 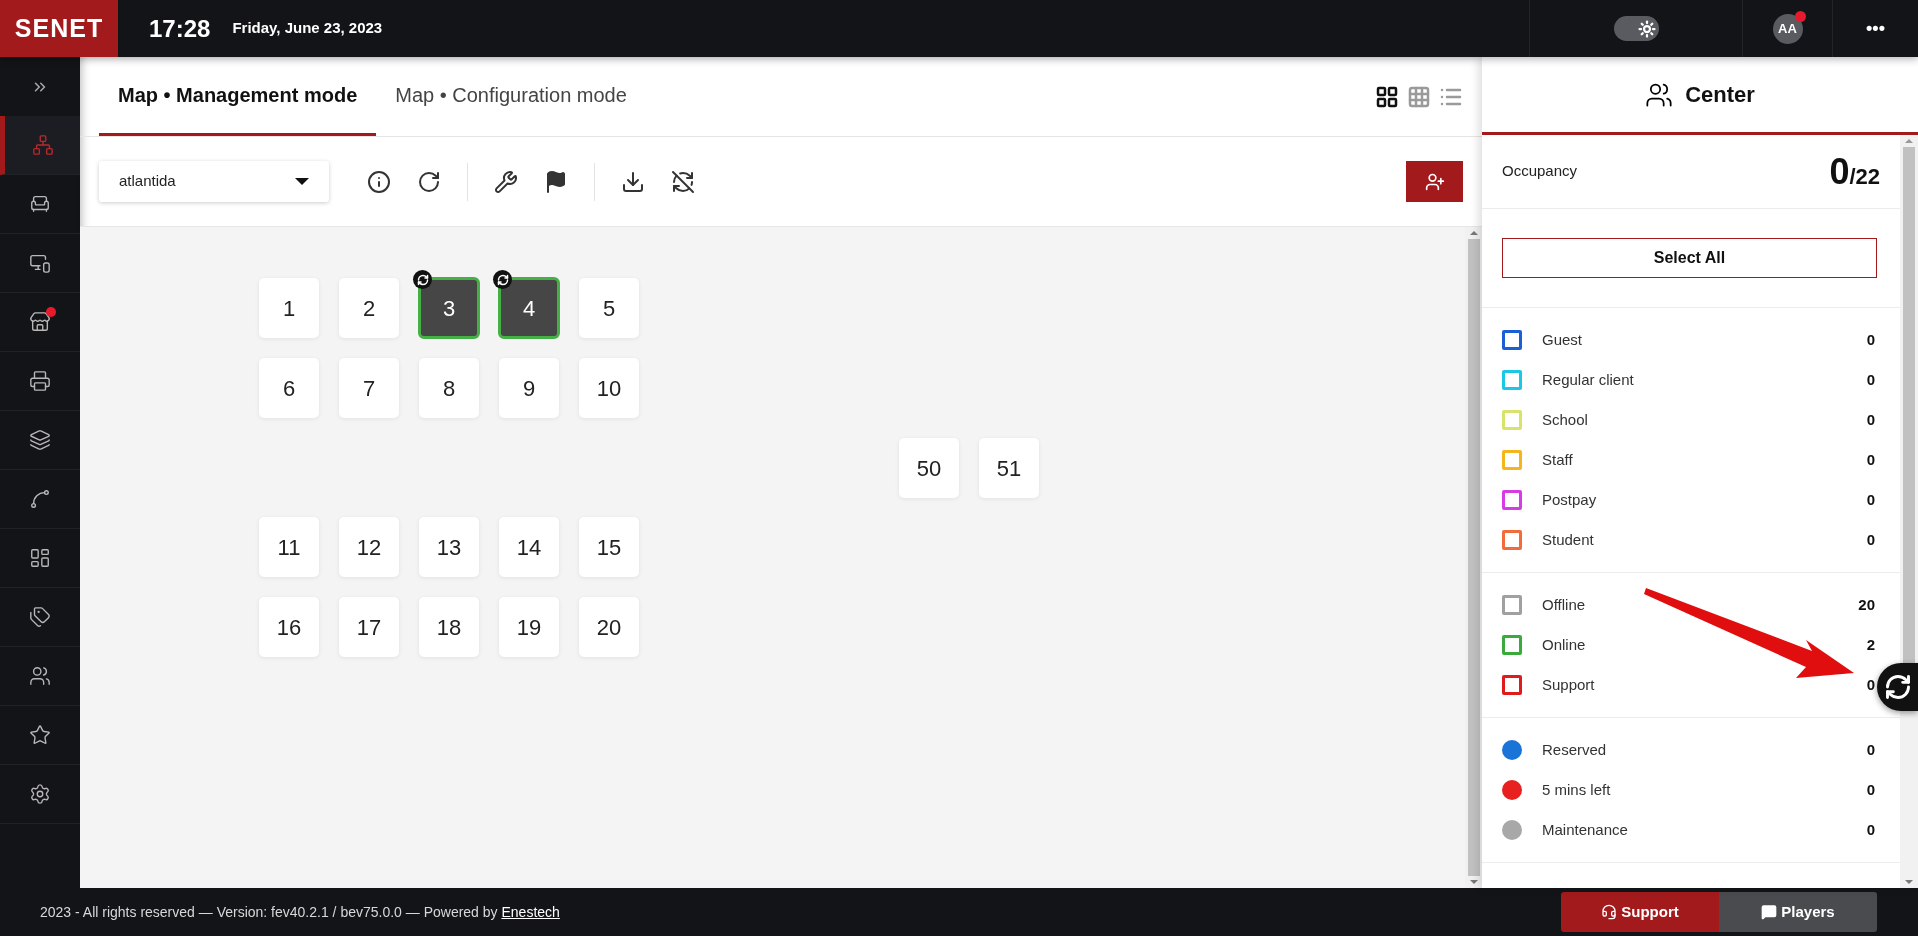 I want to click on seat-tile: 12, so click(x=369, y=547).